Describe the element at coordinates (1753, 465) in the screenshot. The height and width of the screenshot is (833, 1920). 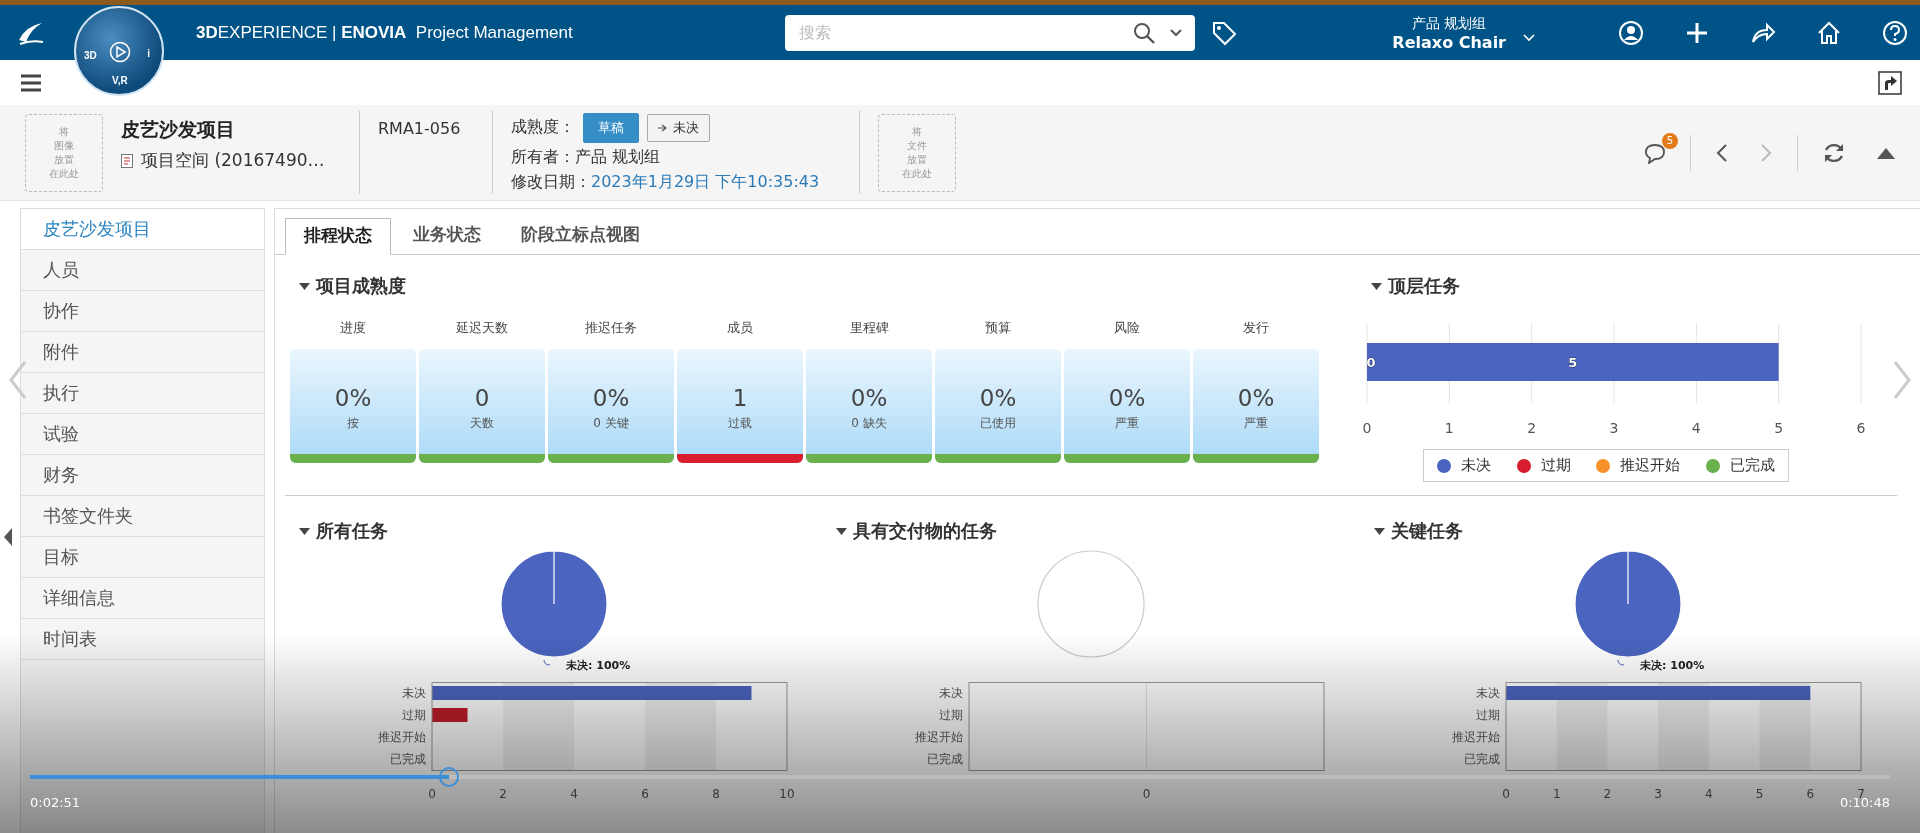
I see `legend-label: 已完成` at that location.